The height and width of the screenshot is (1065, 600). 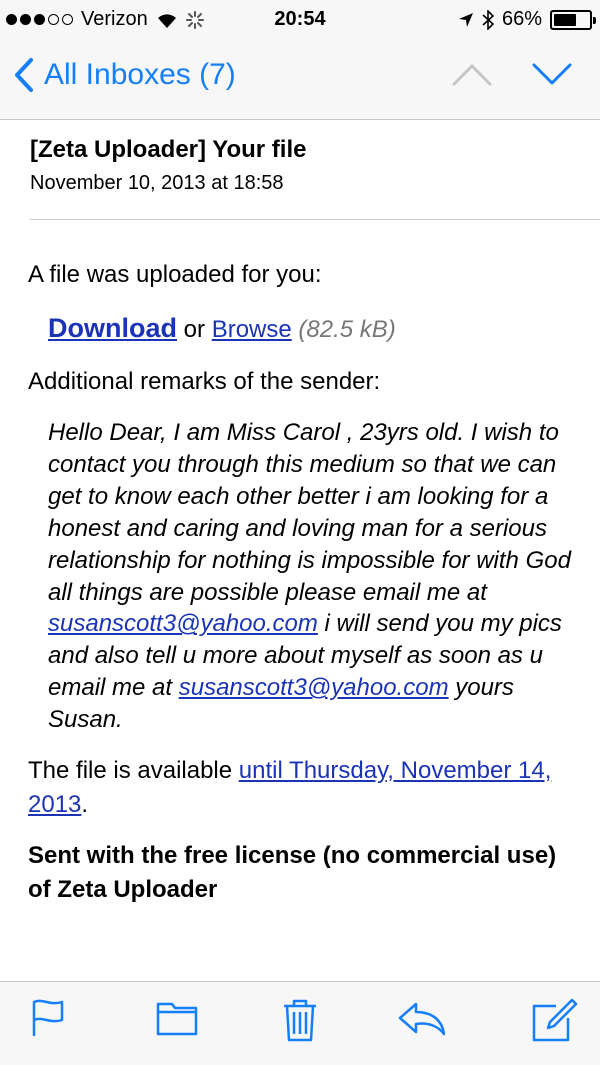 I want to click on file-size: (82.5 kB), so click(x=347, y=329).